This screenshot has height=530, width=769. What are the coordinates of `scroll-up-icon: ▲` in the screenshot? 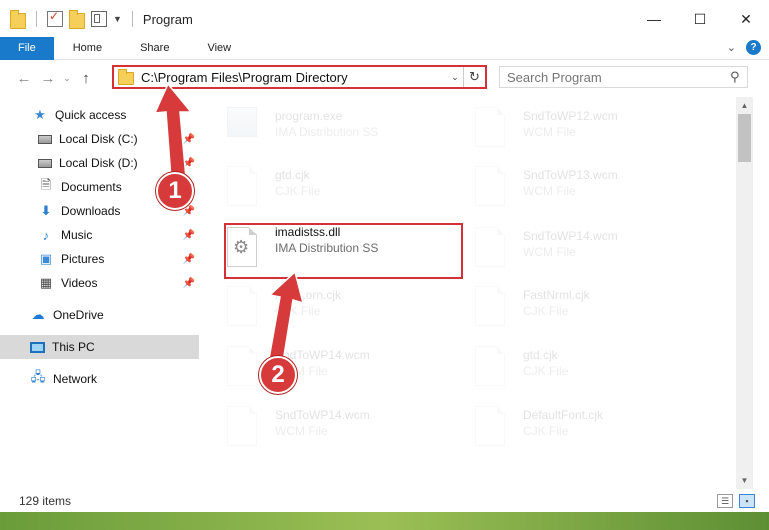 It's located at (744, 105).